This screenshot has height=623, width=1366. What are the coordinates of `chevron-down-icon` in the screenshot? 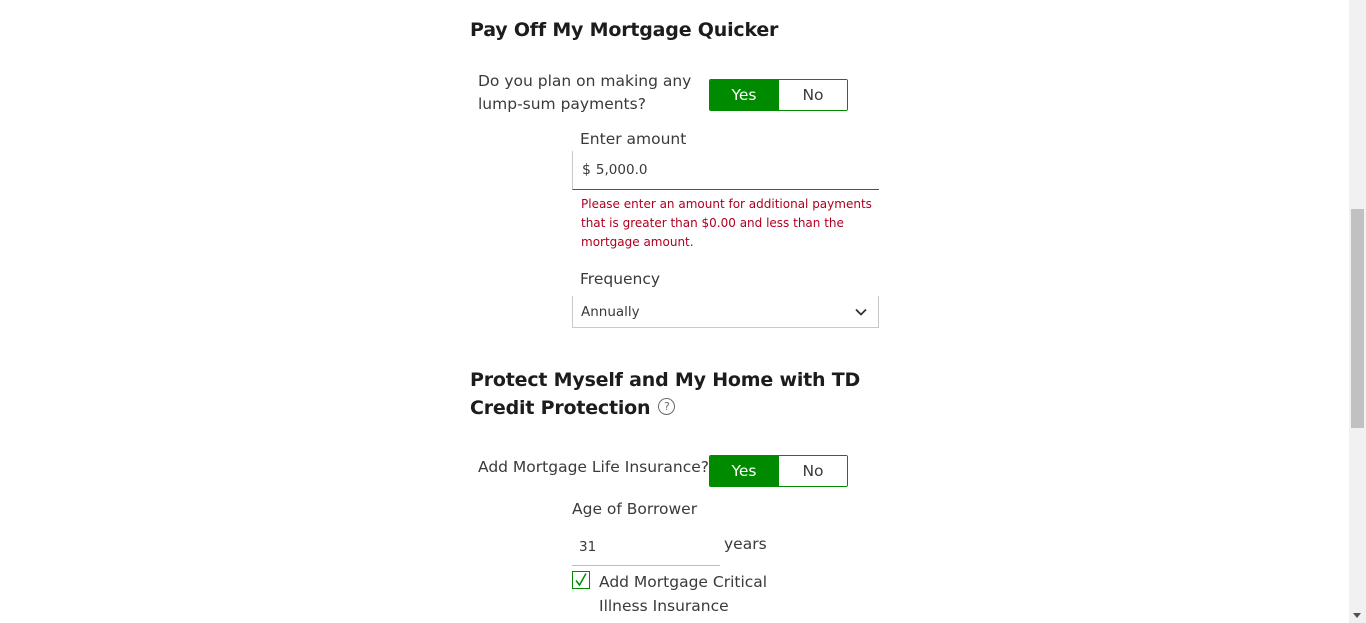 It's located at (861, 312).